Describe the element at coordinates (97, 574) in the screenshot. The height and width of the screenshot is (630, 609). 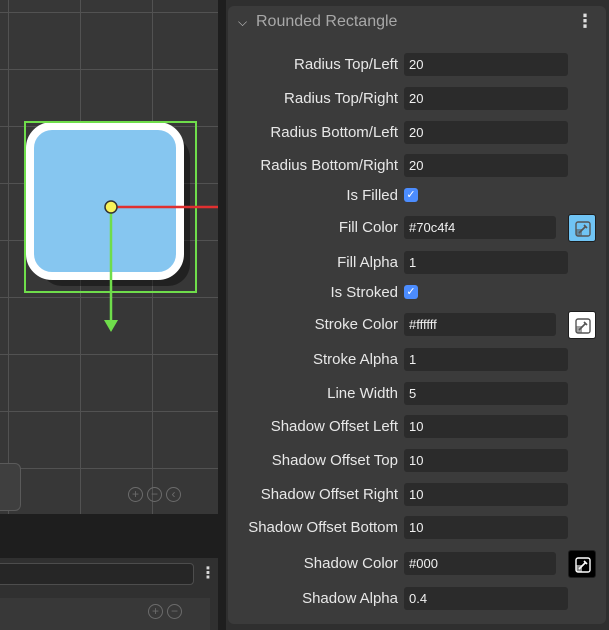
I see `bottom-search-input` at that location.